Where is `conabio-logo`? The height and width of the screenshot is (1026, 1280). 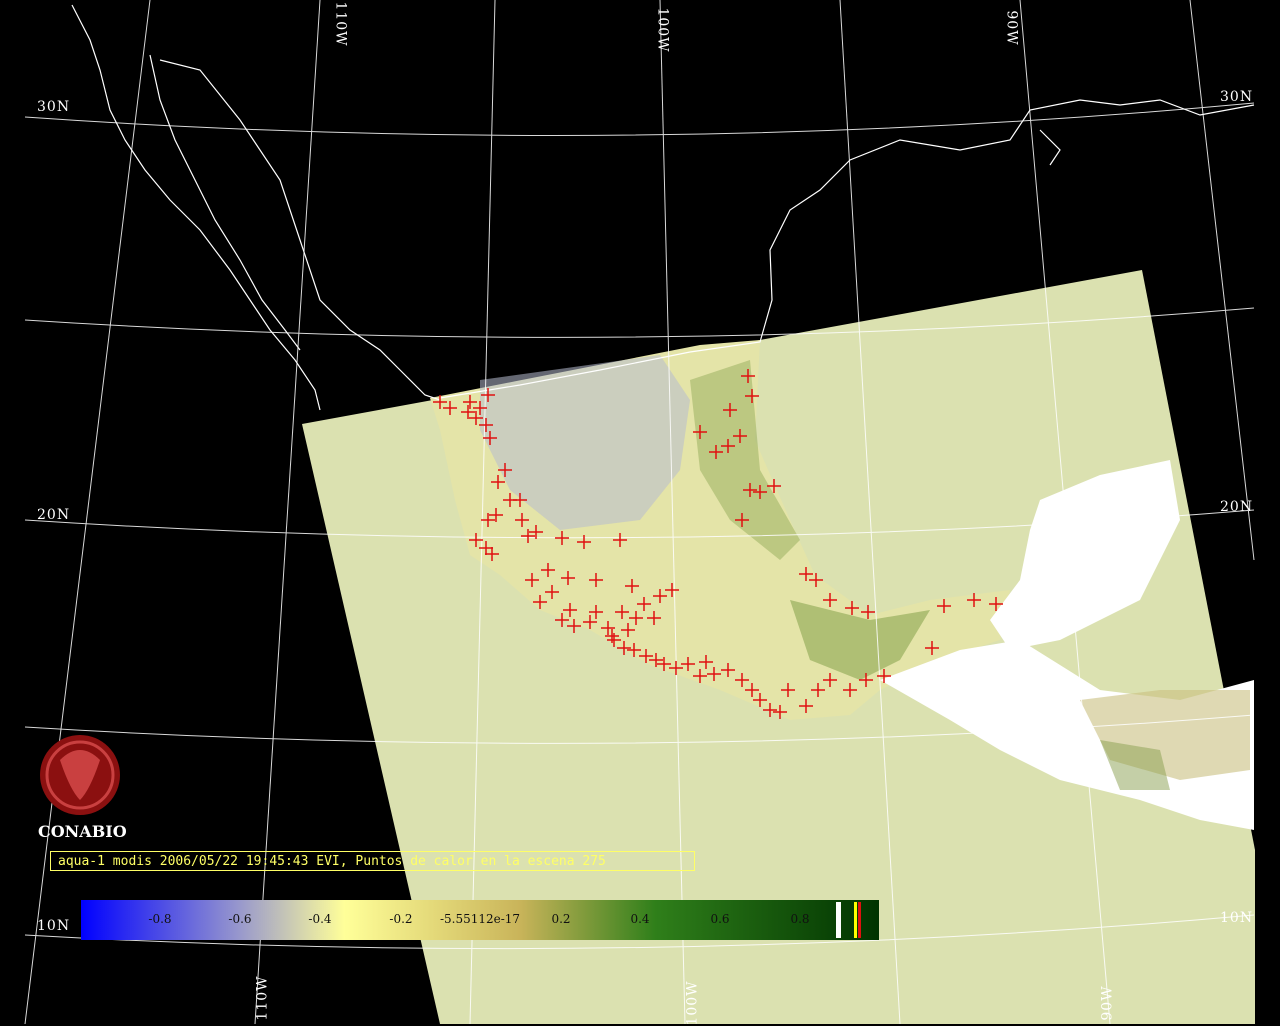
conabio-logo is located at coordinates (80, 775).